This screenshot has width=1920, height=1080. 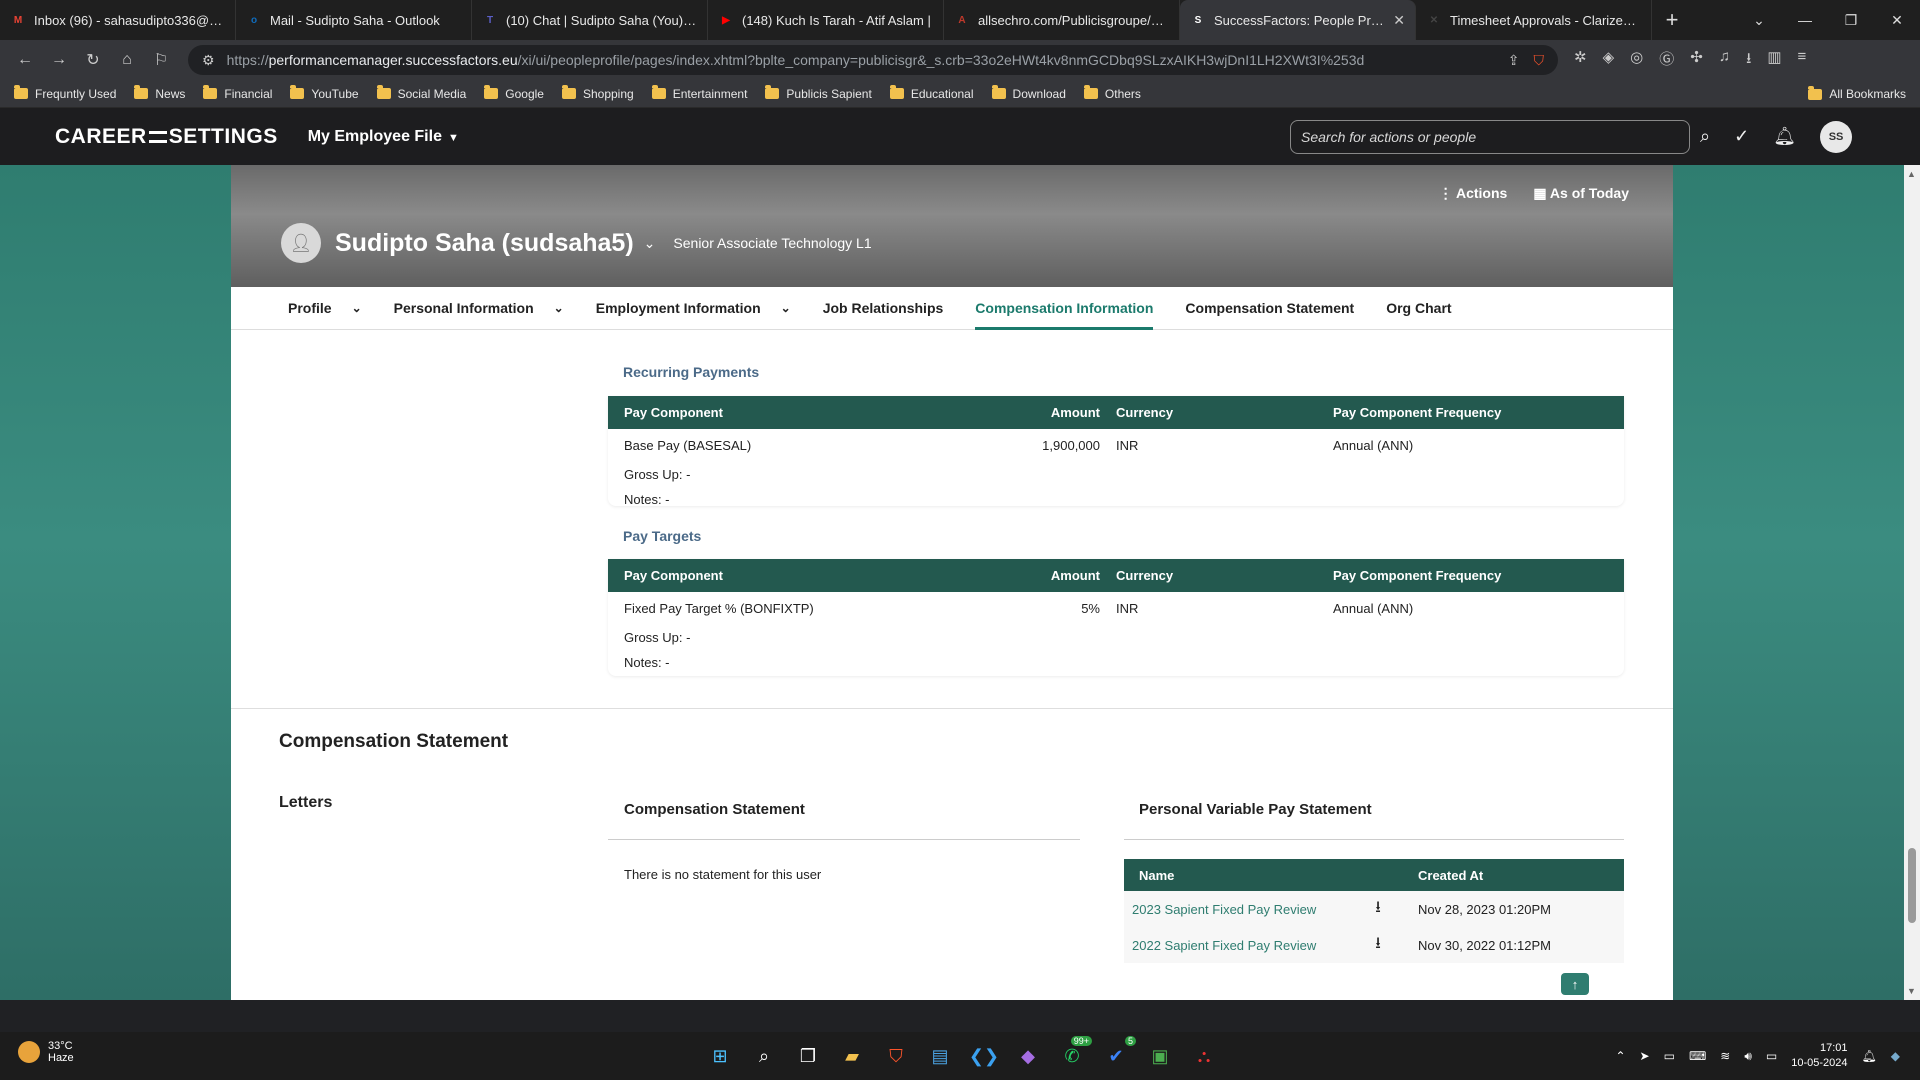 What do you see at coordinates (118, 20) in the screenshot?
I see `browser-tab: M Inbox (96) - sahasudipto336@gmail` at bounding box center [118, 20].